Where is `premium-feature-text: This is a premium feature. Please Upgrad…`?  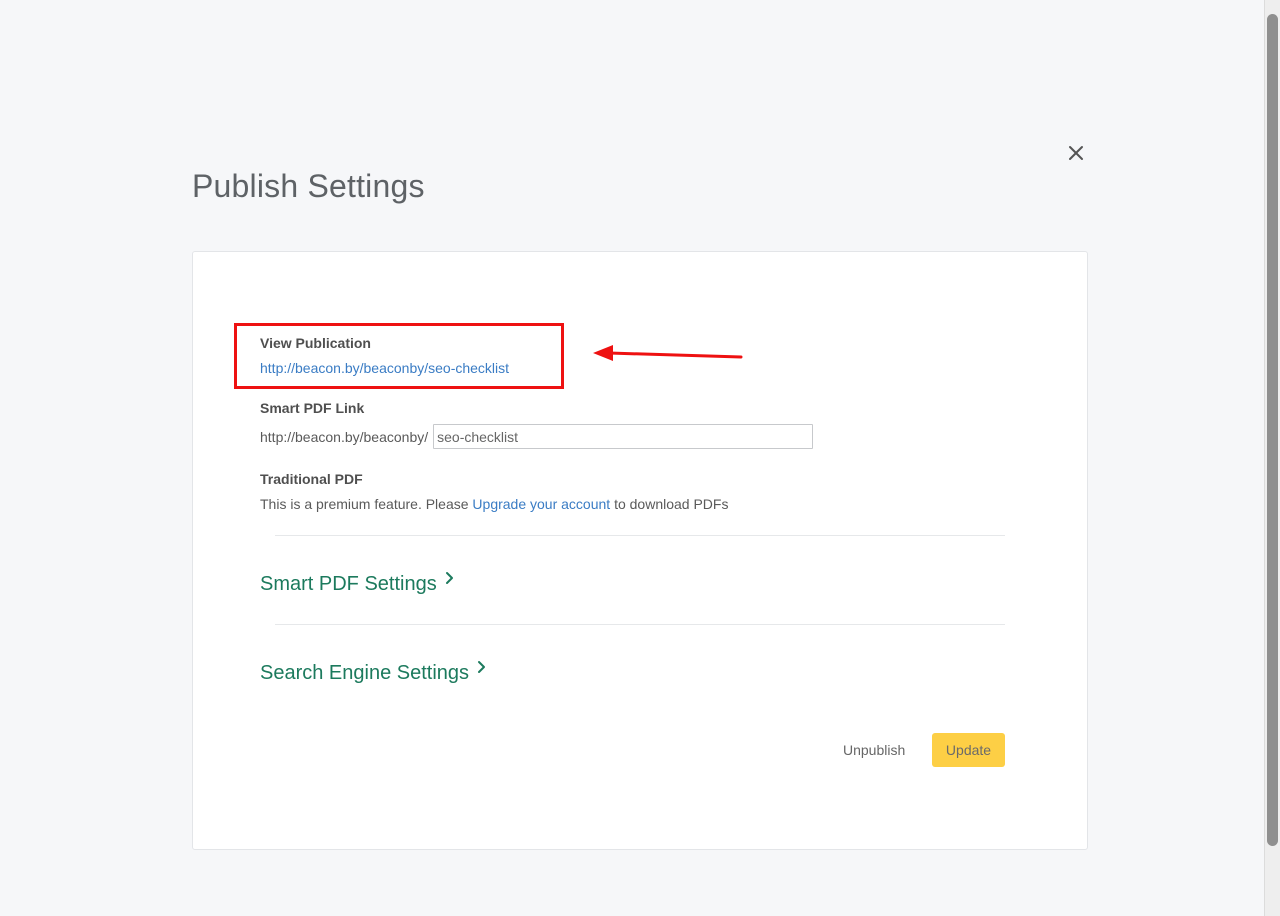
premium-feature-text: This is a premium feature. Please Upgrad… is located at coordinates (494, 504).